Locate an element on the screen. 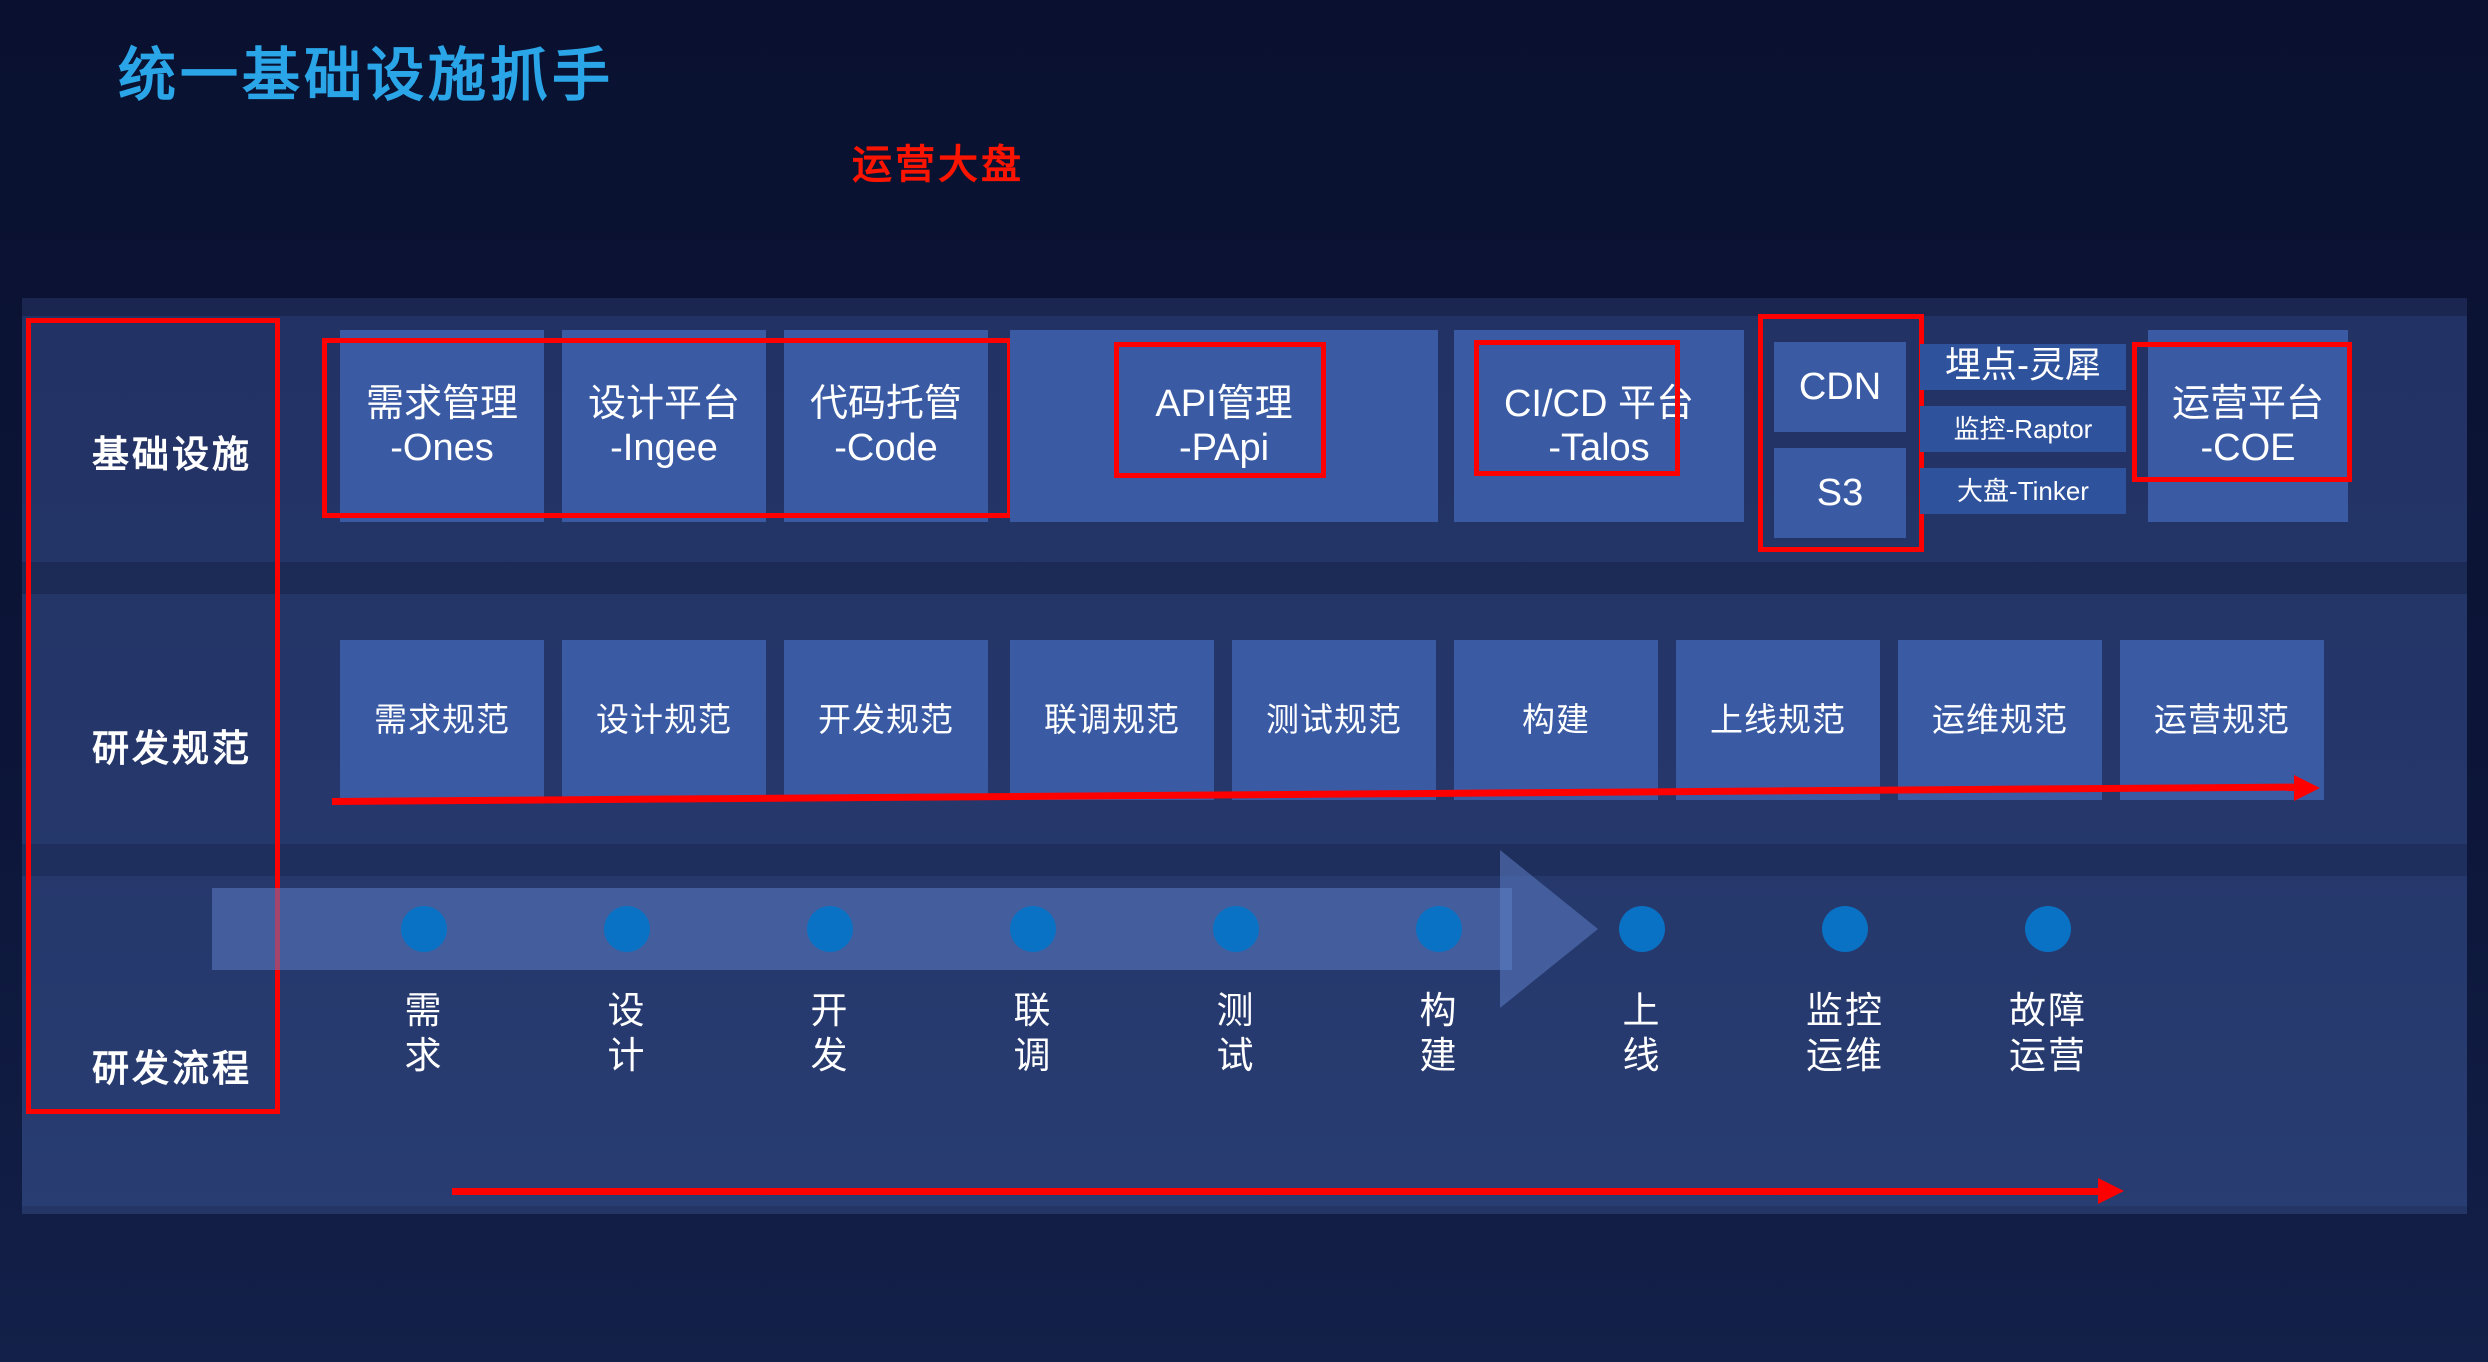 This screenshot has width=2488, height=1362. row-label-standards: 研发规范 is located at coordinates (172, 748).